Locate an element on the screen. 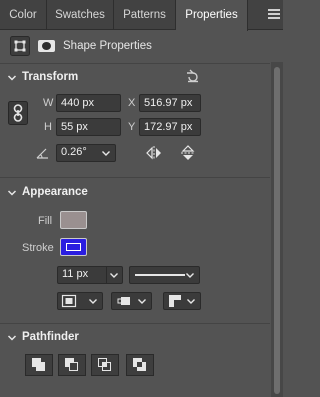 The height and width of the screenshot is (397, 320). width-field: 440 px is located at coordinates (88, 103).